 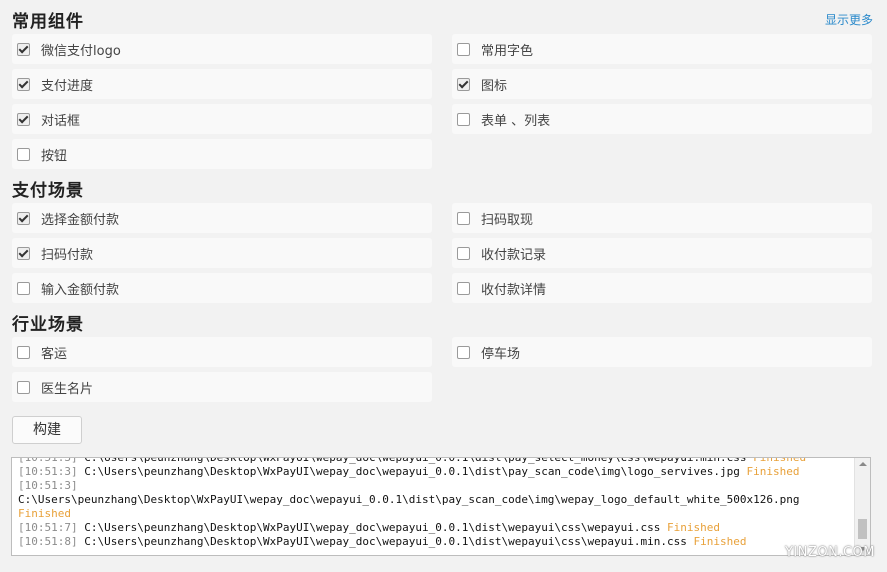 I want to click on log-line: [10:51:3], so click(x=435, y=486).